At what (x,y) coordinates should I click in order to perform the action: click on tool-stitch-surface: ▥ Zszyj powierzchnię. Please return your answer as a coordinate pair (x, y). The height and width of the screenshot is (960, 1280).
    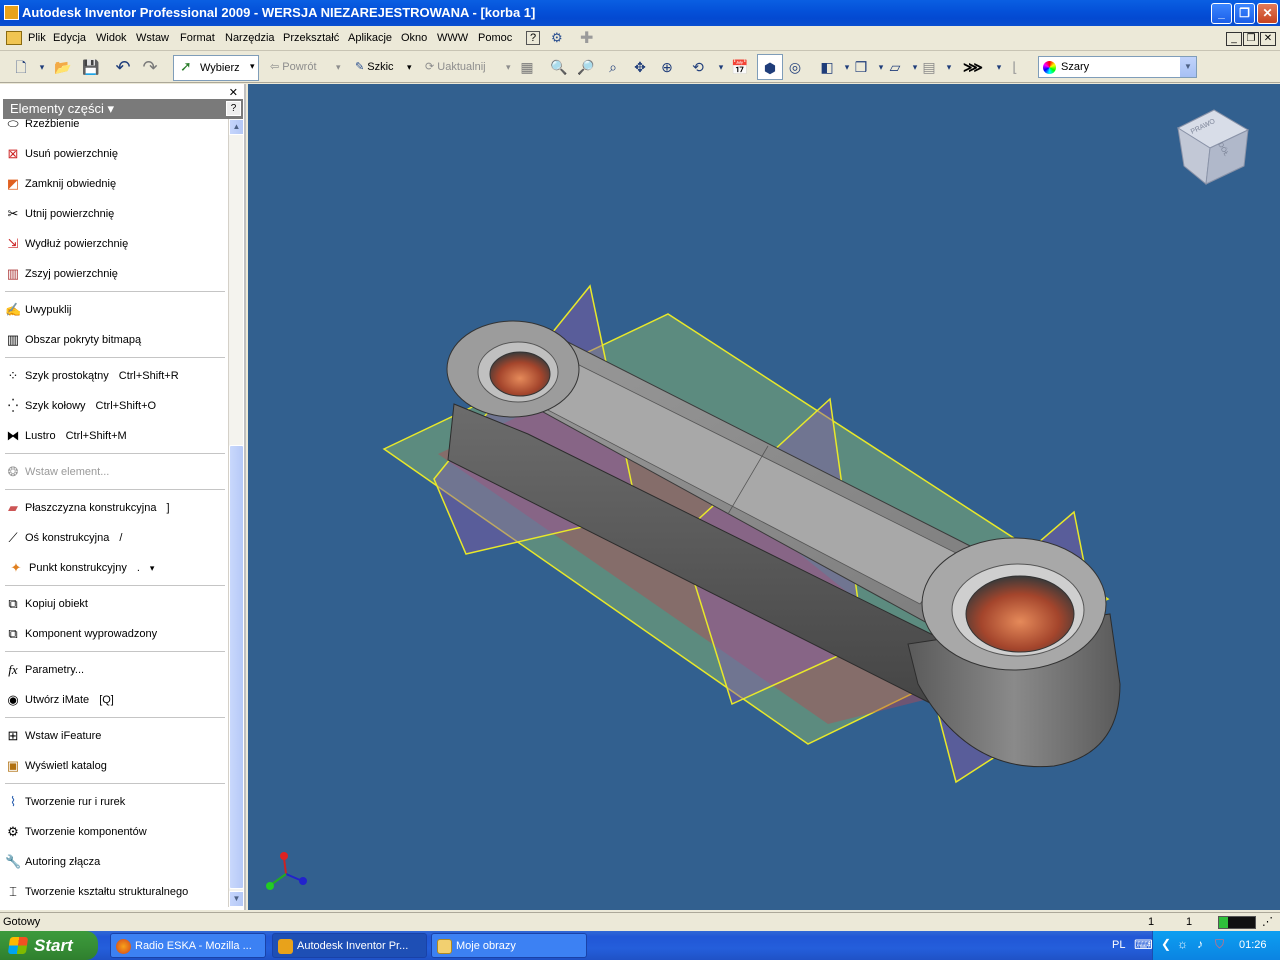
    Looking at the image, I should click on (114, 274).